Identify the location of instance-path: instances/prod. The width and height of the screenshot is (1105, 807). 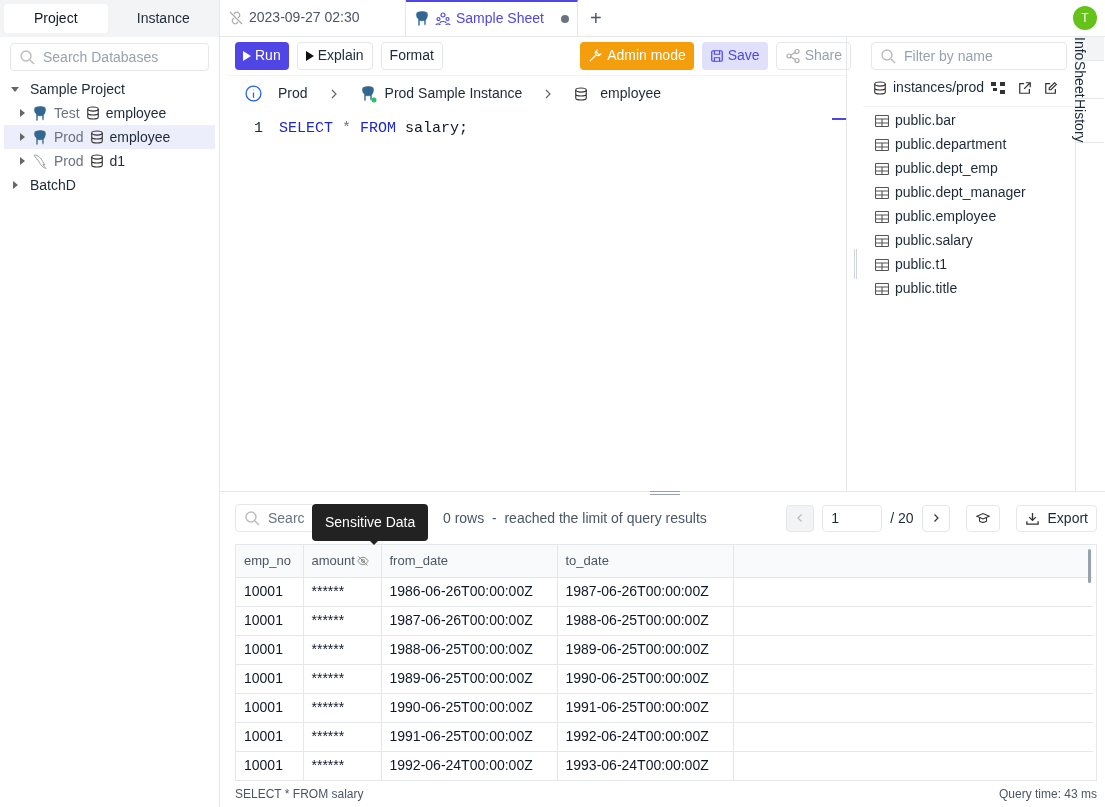
(939, 88).